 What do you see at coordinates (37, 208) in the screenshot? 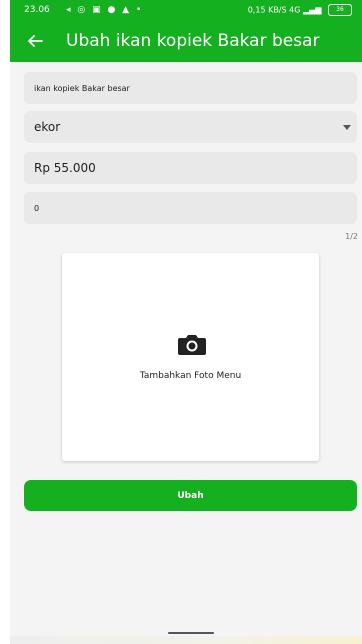
I see `stock-value: 0` at bounding box center [37, 208].